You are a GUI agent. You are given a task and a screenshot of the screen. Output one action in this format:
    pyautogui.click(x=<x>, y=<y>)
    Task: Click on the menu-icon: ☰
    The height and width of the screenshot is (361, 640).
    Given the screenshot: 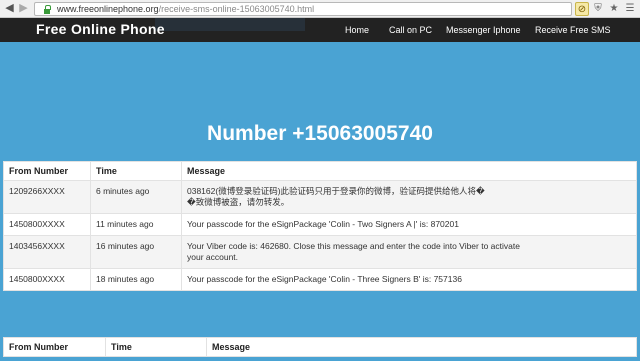 What is the action you would take?
    pyautogui.click(x=630, y=9)
    